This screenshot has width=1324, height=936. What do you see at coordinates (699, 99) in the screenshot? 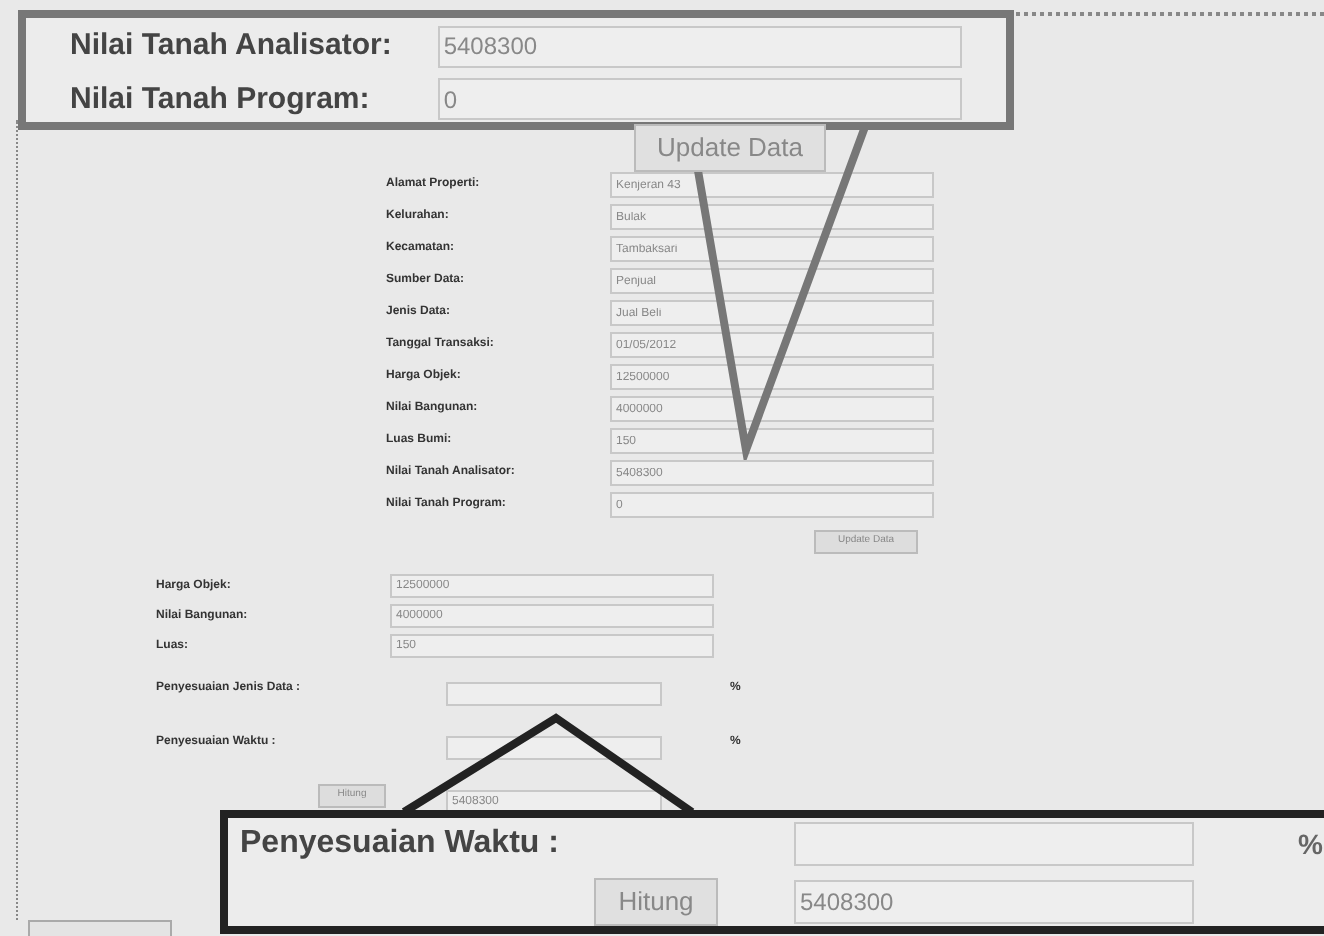
I see `input-field: 0` at bounding box center [699, 99].